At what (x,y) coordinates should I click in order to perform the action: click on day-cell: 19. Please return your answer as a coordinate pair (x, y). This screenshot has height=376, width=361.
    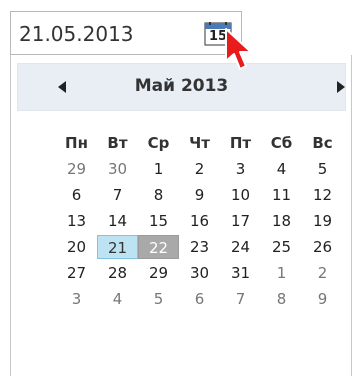
    Looking at the image, I should click on (322, 221).